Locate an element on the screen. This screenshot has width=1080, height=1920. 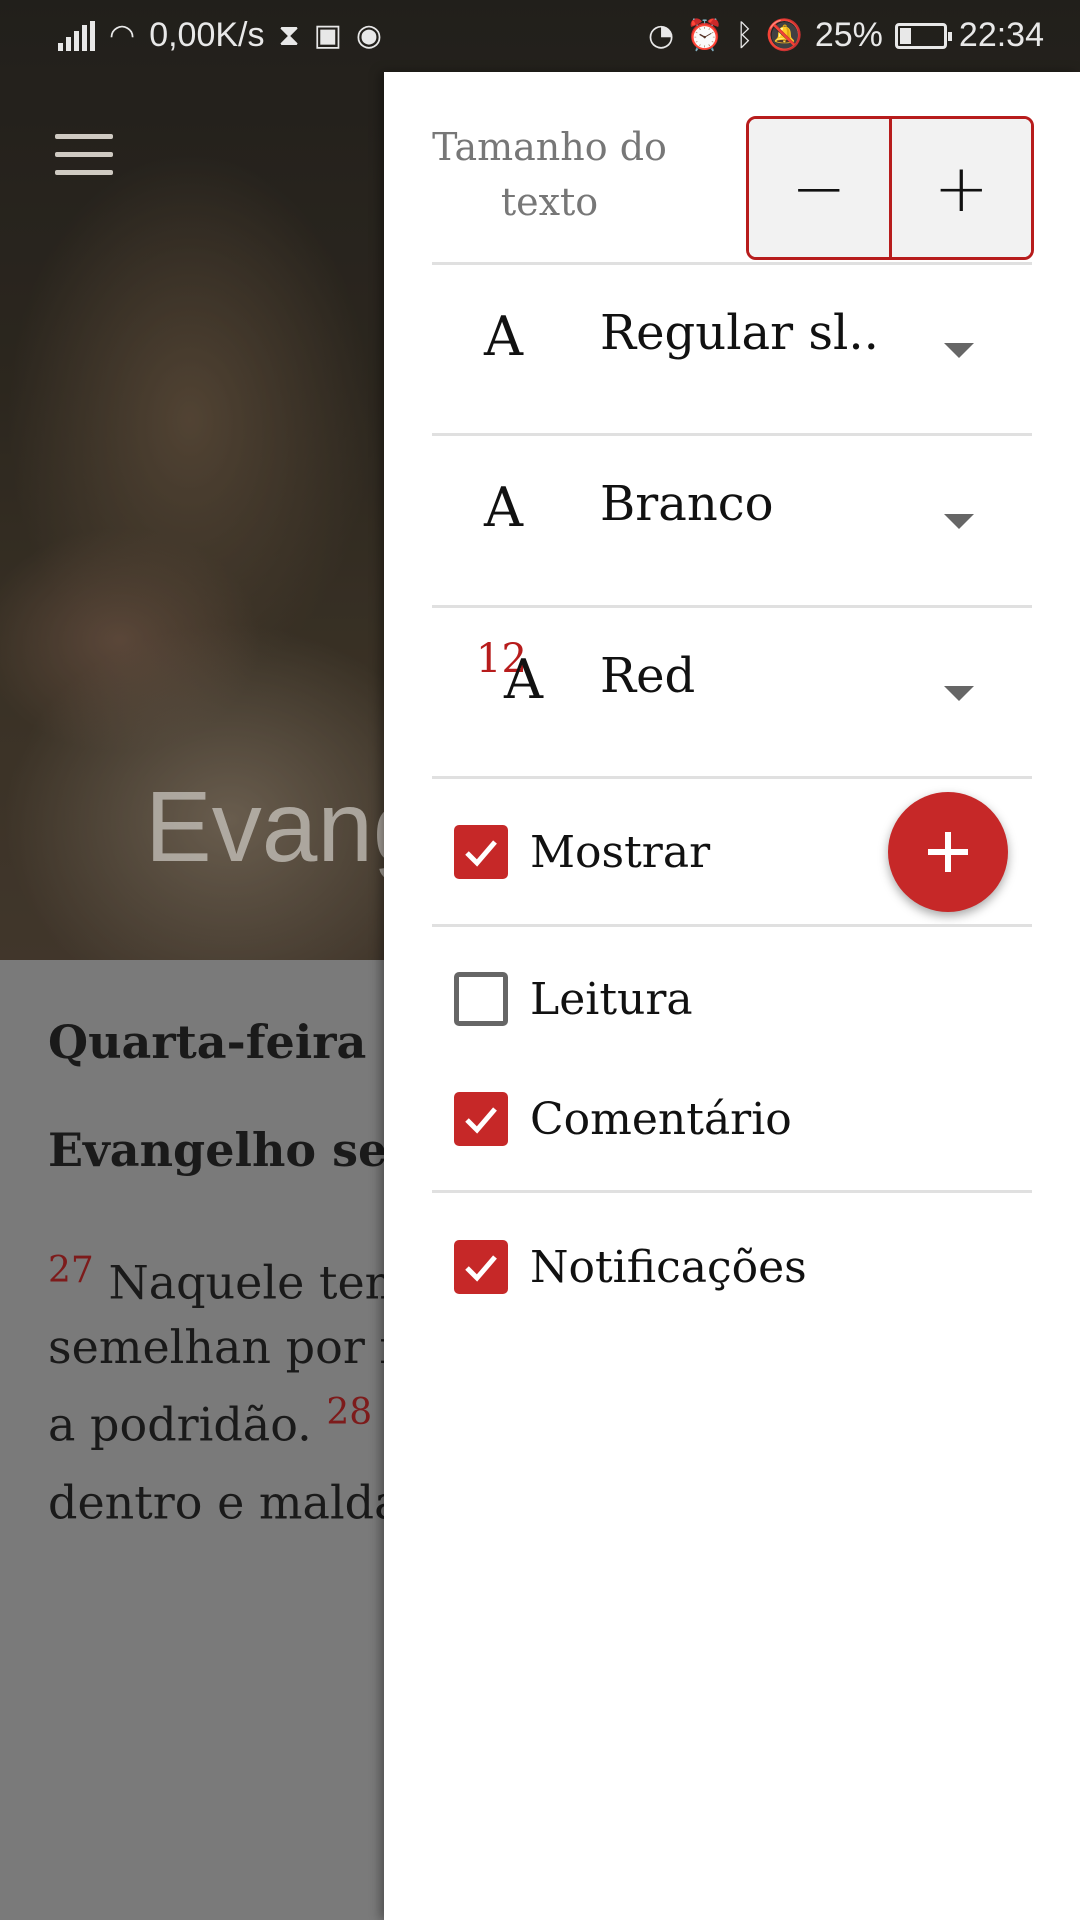
text-color-icon: A is located at coordinates (503, 507).